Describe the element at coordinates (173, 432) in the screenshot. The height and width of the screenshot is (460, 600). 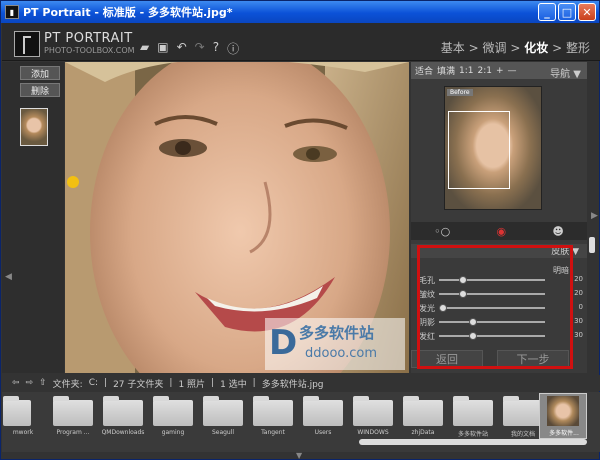
I see `folder-label: gaming` at that location.